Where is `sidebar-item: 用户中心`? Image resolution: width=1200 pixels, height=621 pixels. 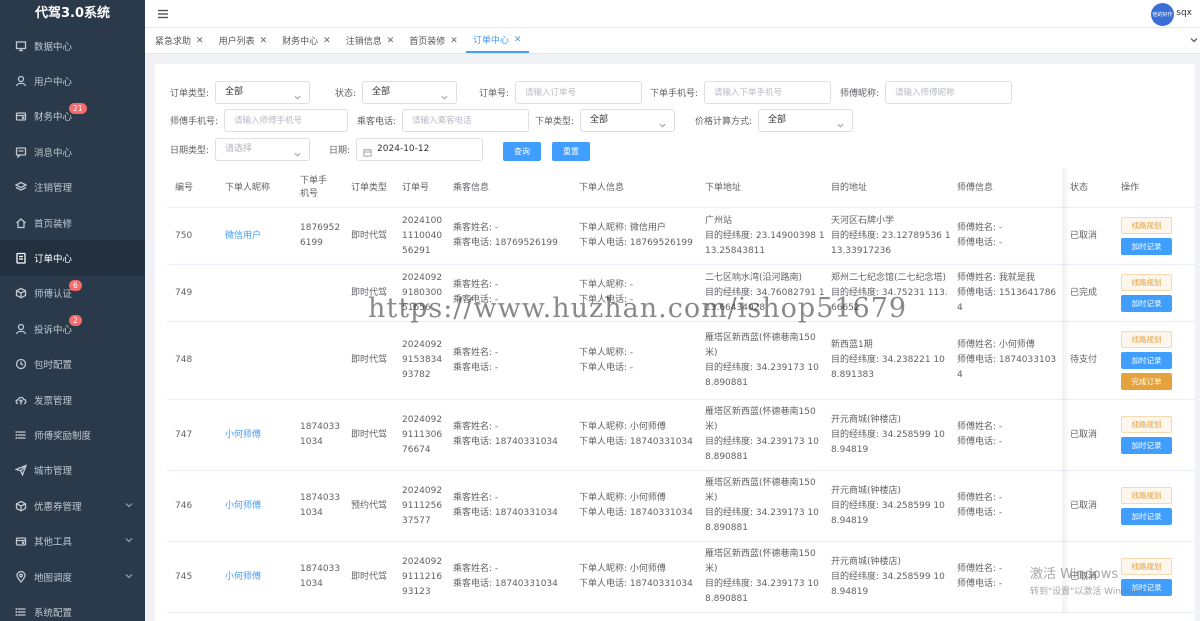
sidebar-item: 用户中心 is located at coordinates (72, 80).